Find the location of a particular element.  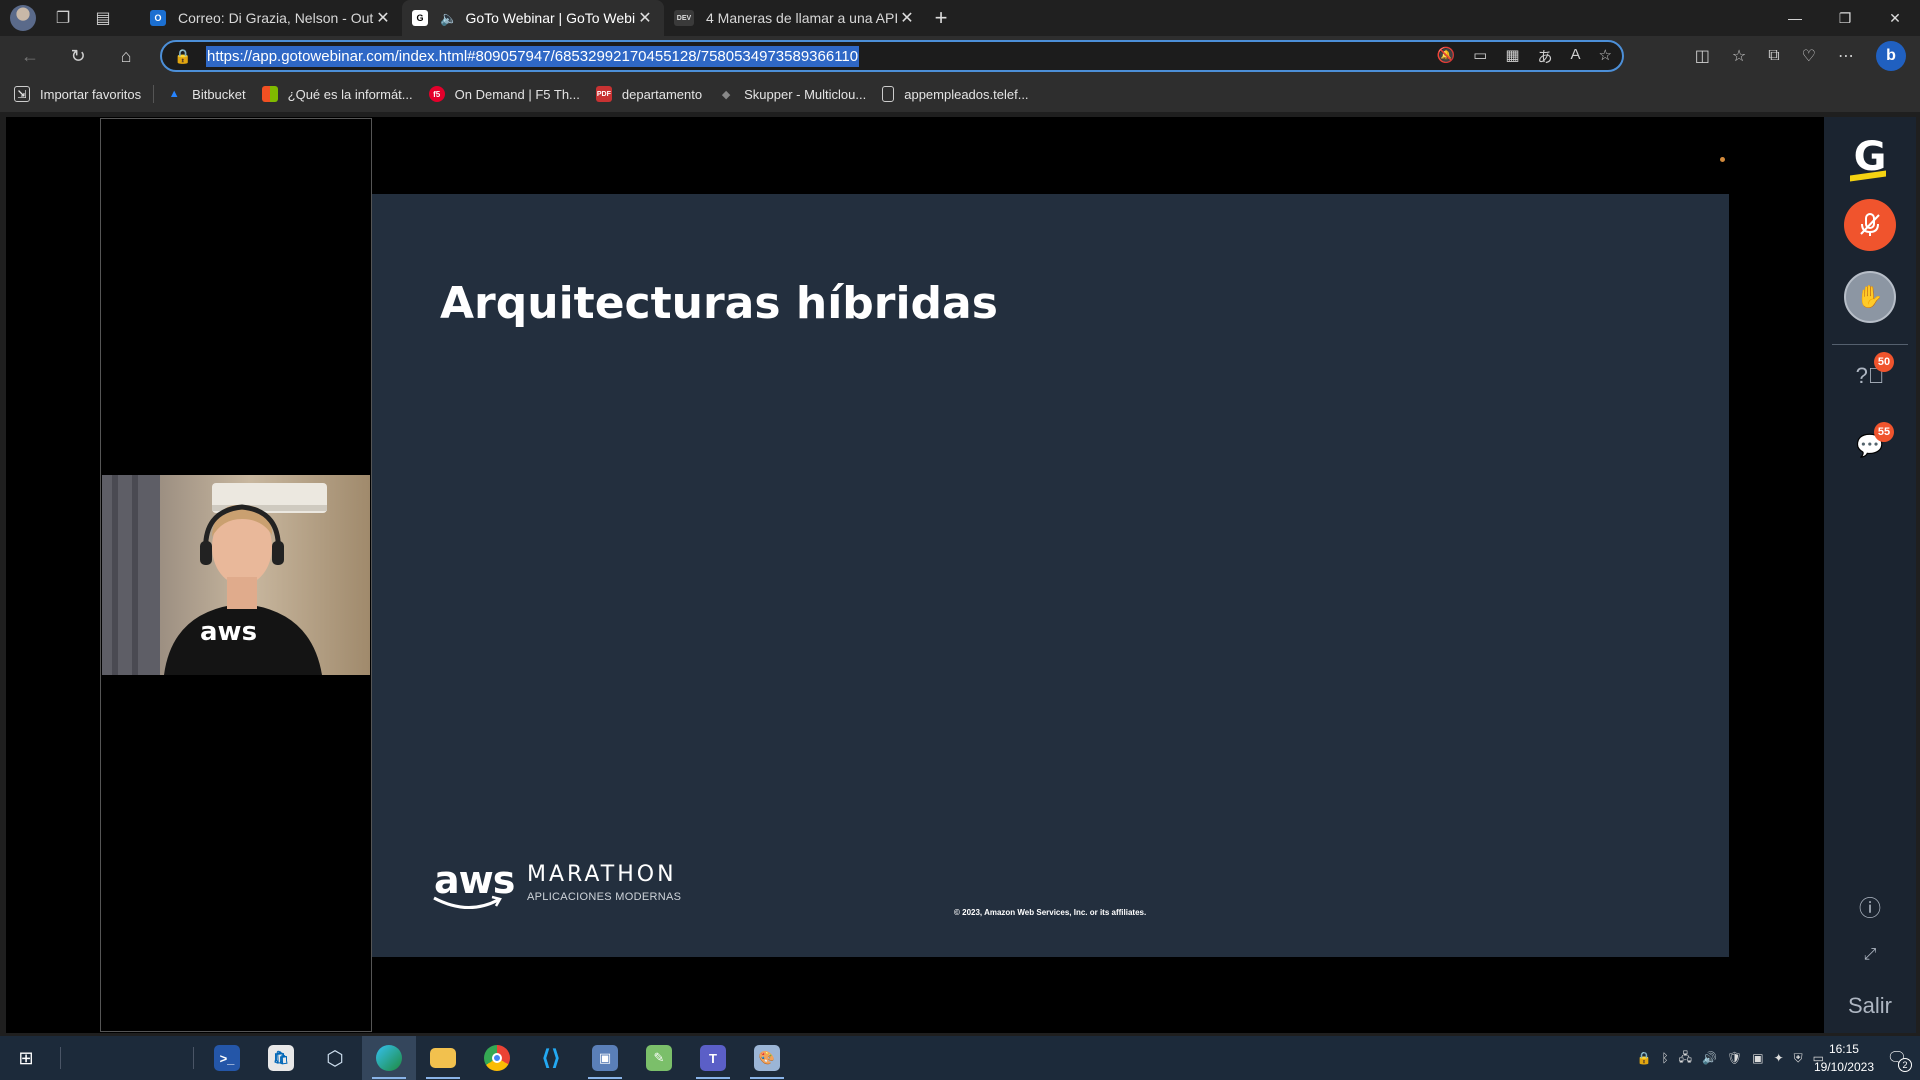

split-screen-icon: ◫ is located at coordinates (1702, 56).